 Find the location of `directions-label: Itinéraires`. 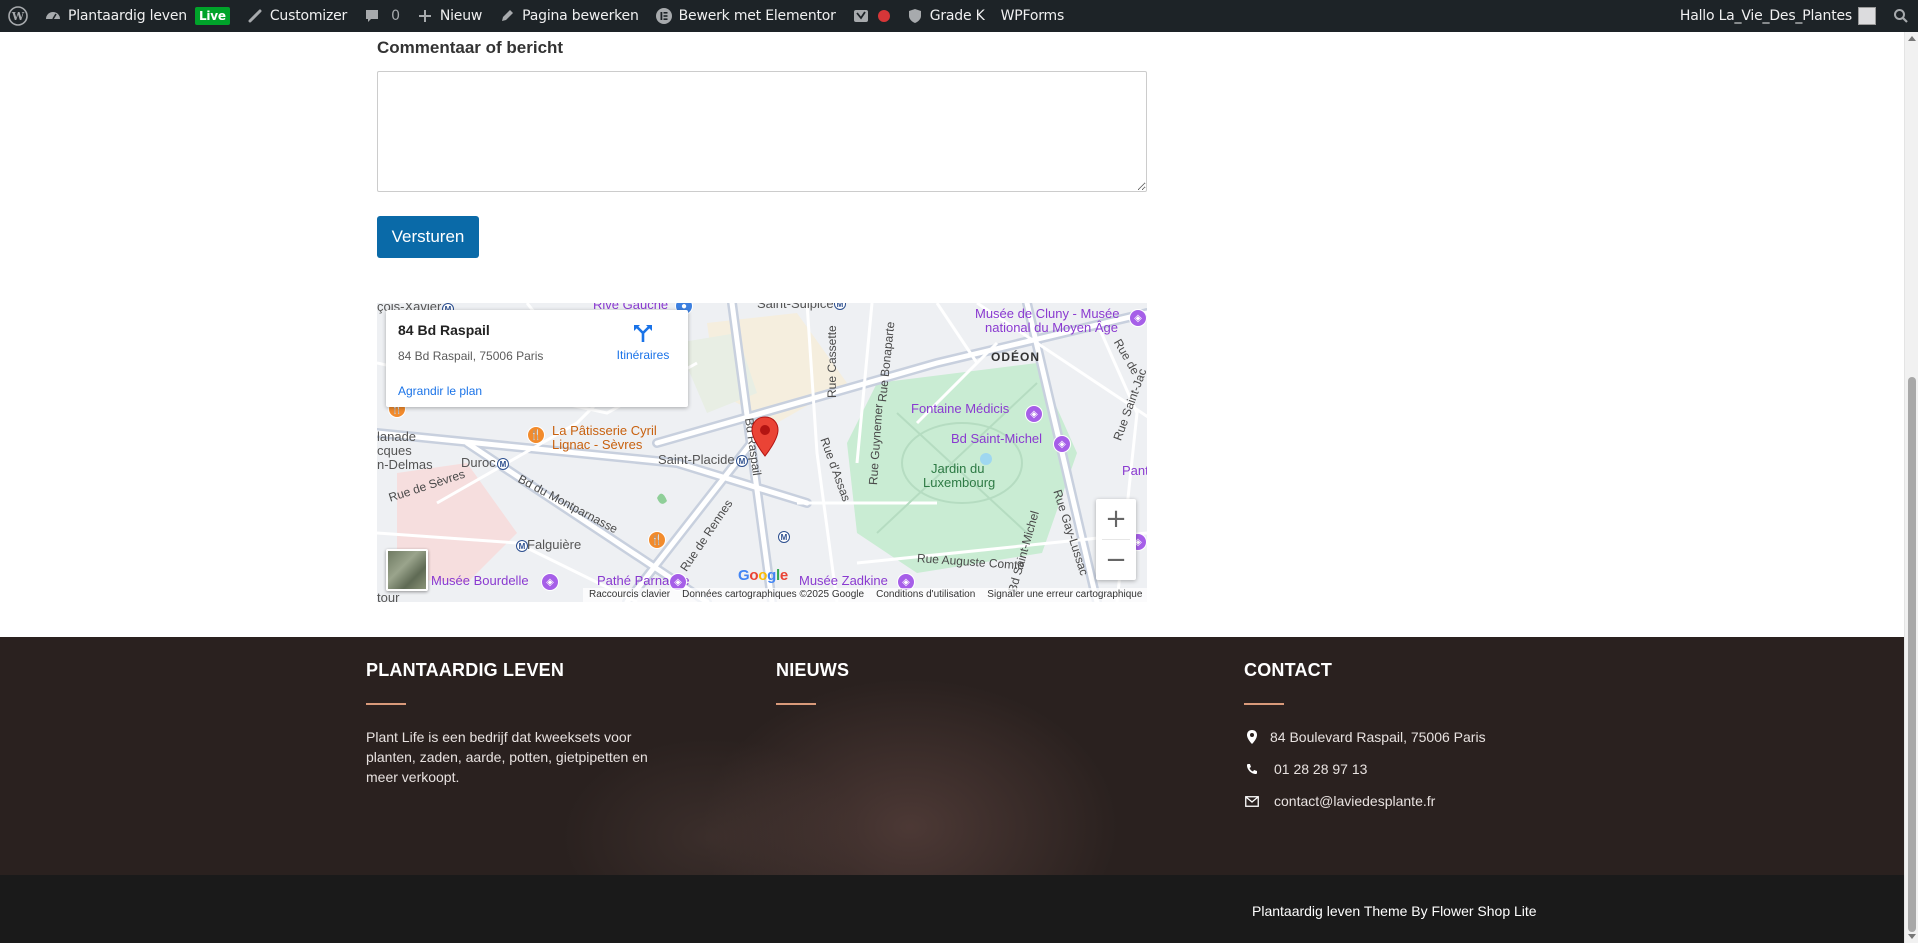

directions-label: Itinéraires is located at coordinates (643, 355).